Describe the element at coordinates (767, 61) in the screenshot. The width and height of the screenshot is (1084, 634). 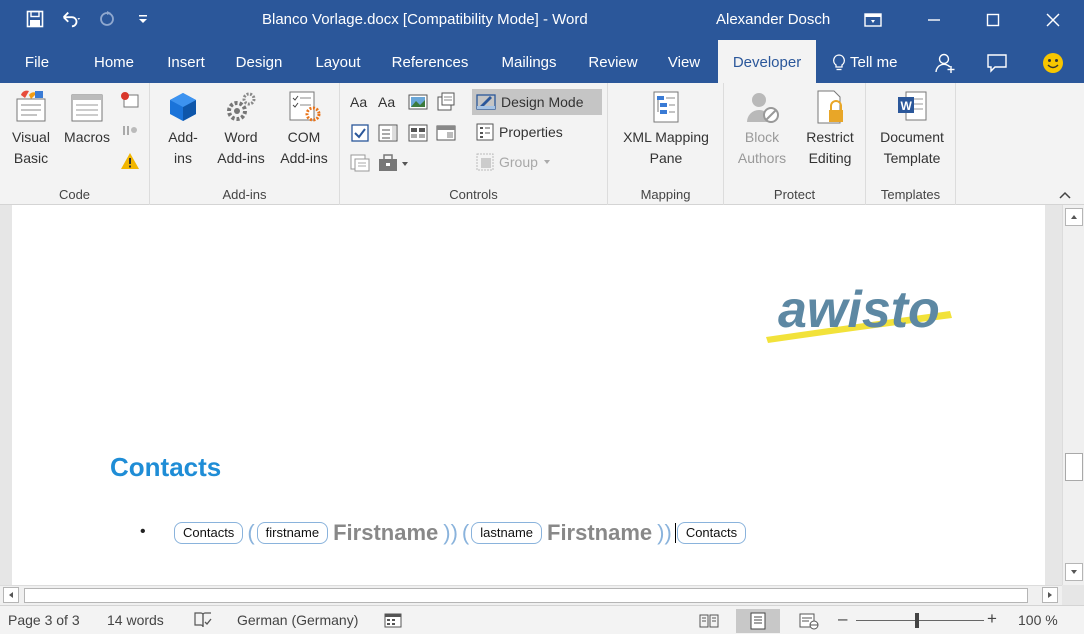
I see `tab-developer: Developer` at that location.